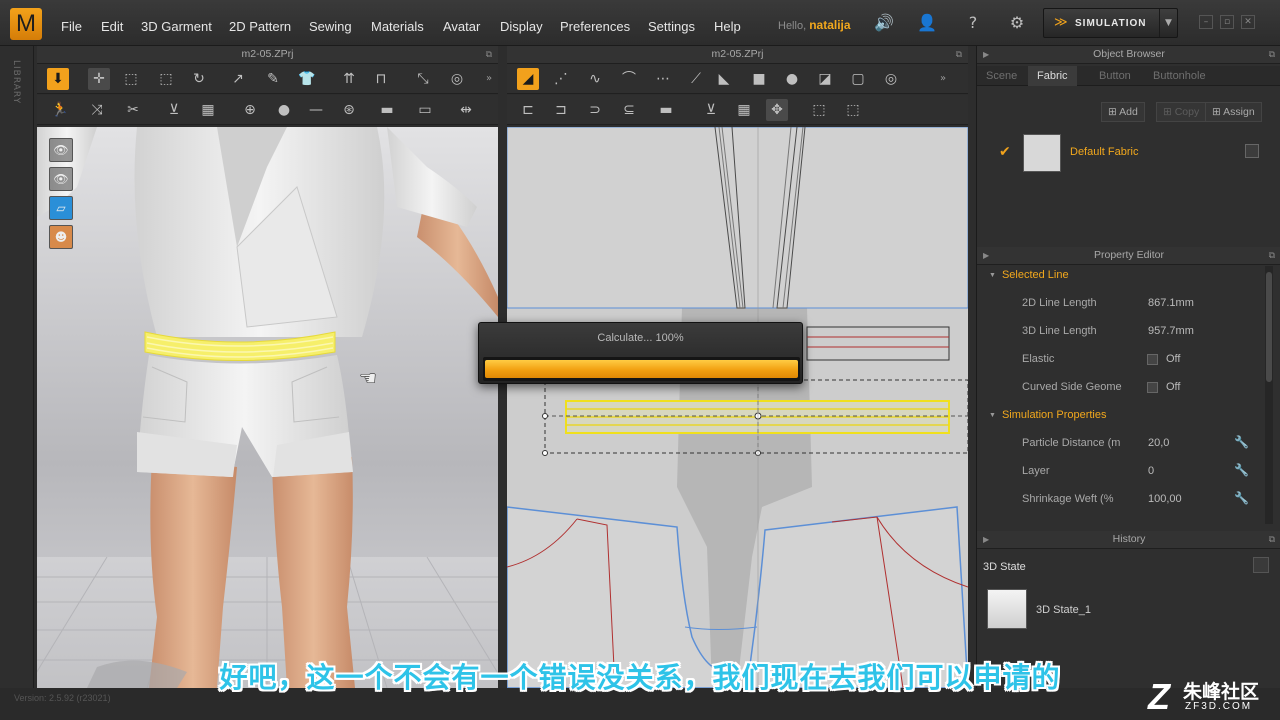 This screenshot has height=720, width=1280. Describe the element at coordinates (825, 79) in the screenshot. I see `internal-polygon-icon: ◪` at that location.